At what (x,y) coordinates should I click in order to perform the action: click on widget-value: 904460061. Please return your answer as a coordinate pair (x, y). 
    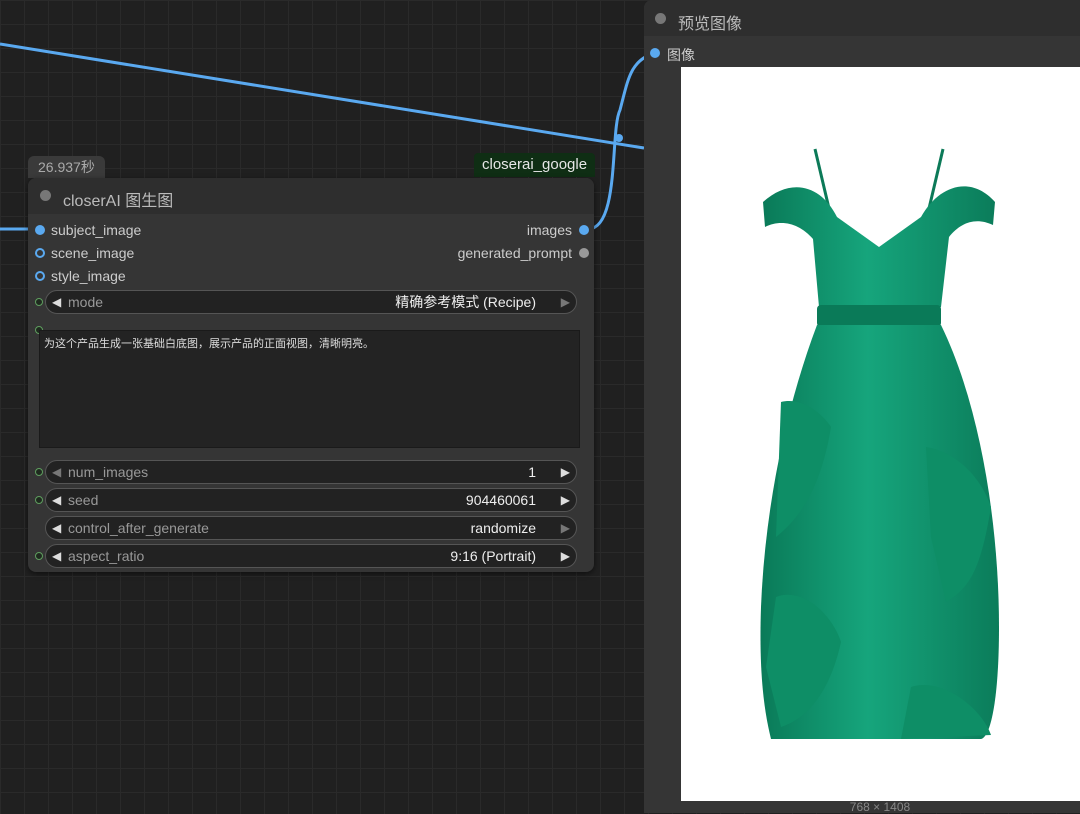
    Looking at the image, I should click on (500, 500).